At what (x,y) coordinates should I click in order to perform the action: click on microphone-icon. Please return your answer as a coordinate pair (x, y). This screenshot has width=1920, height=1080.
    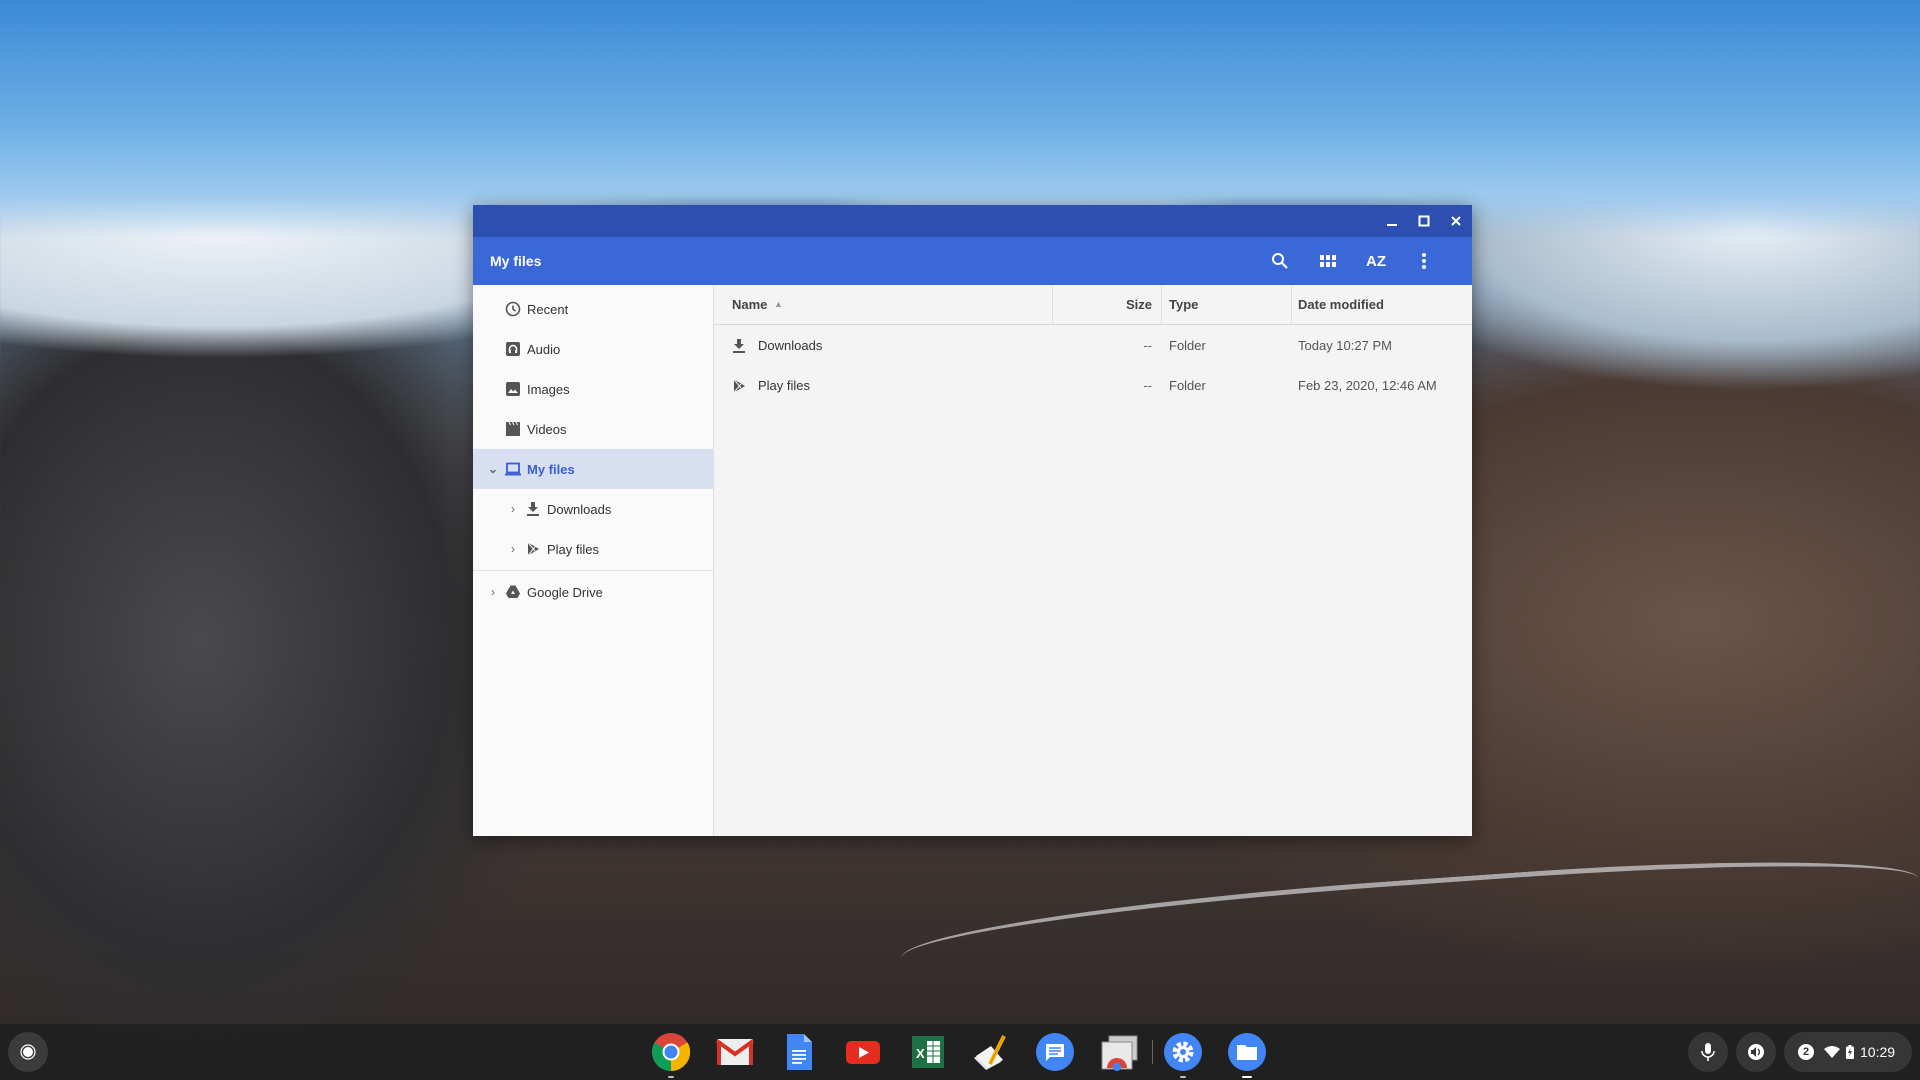
    Looking at the image, I should click on (1708, 1052).